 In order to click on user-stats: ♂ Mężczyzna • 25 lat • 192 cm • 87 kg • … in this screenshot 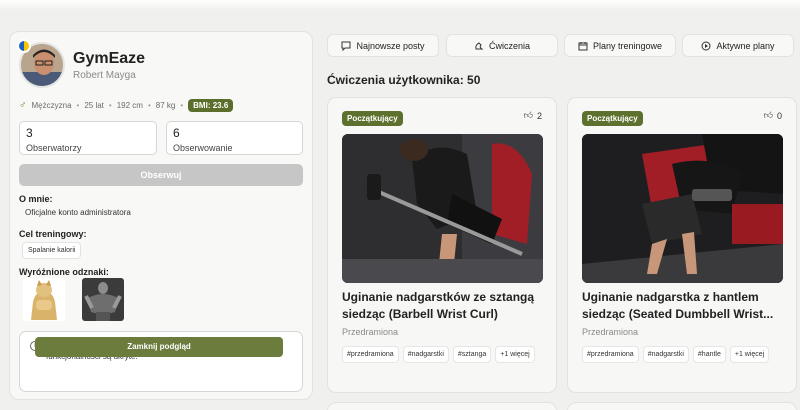, I will do `click(126, 105)`.